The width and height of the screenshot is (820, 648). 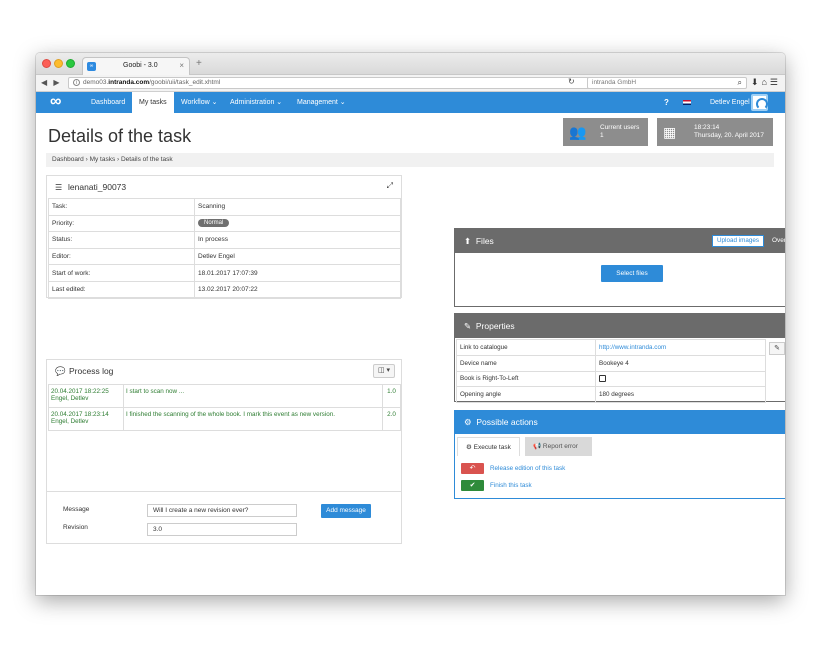 What do you see at coordinates (468, 326) in the screenshot?
I see `edit-square-icon: ✎` at bounding box center [468, 326].